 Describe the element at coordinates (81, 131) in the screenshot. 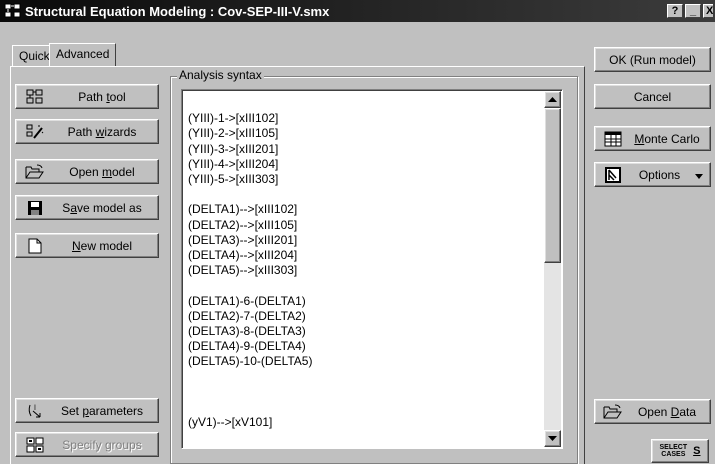

I see `path-wizards-label: Path` at that location.